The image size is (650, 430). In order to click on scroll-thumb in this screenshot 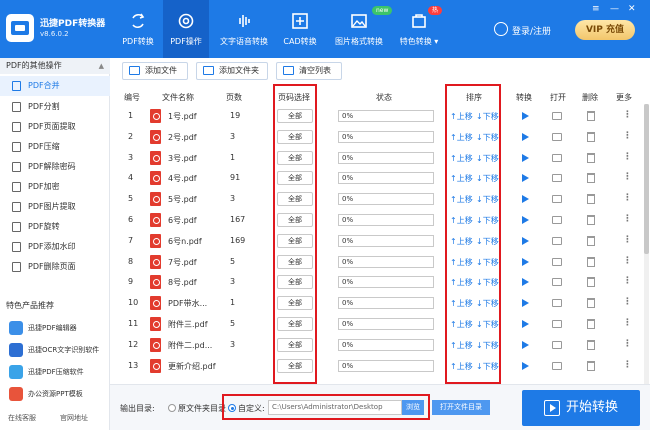, I will do `click(646, 179)`.